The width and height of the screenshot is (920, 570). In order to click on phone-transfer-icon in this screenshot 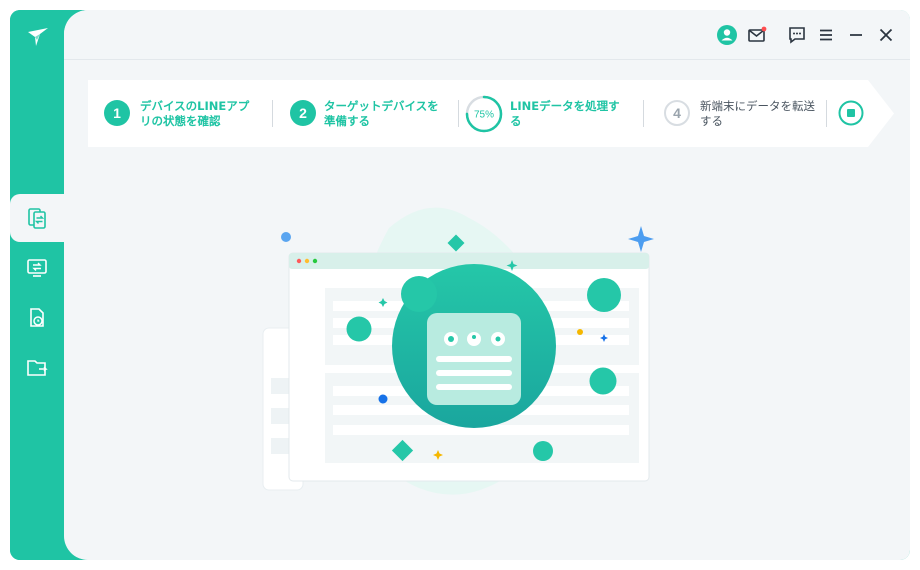, I will do `click(37, 218)`.